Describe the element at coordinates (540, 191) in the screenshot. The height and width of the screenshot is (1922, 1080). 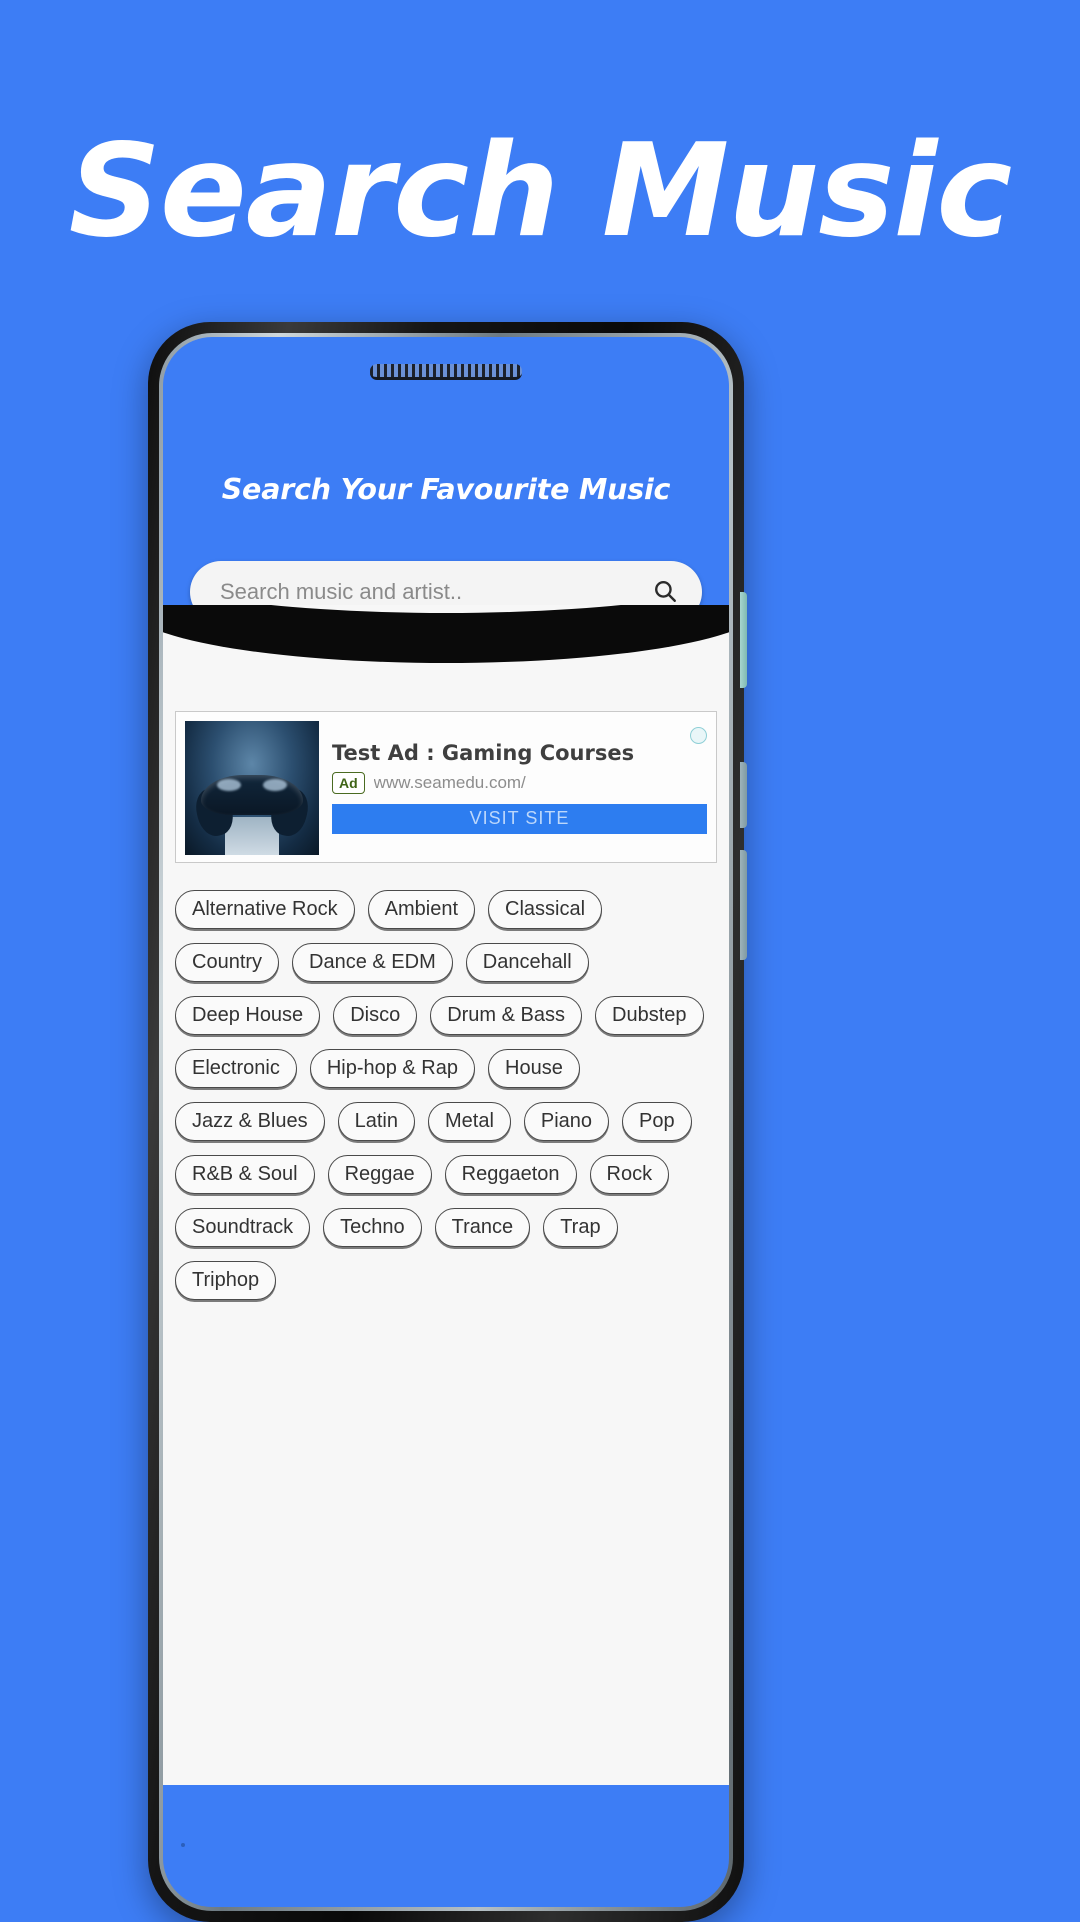
I see `promo-title: Search Music` at that location.